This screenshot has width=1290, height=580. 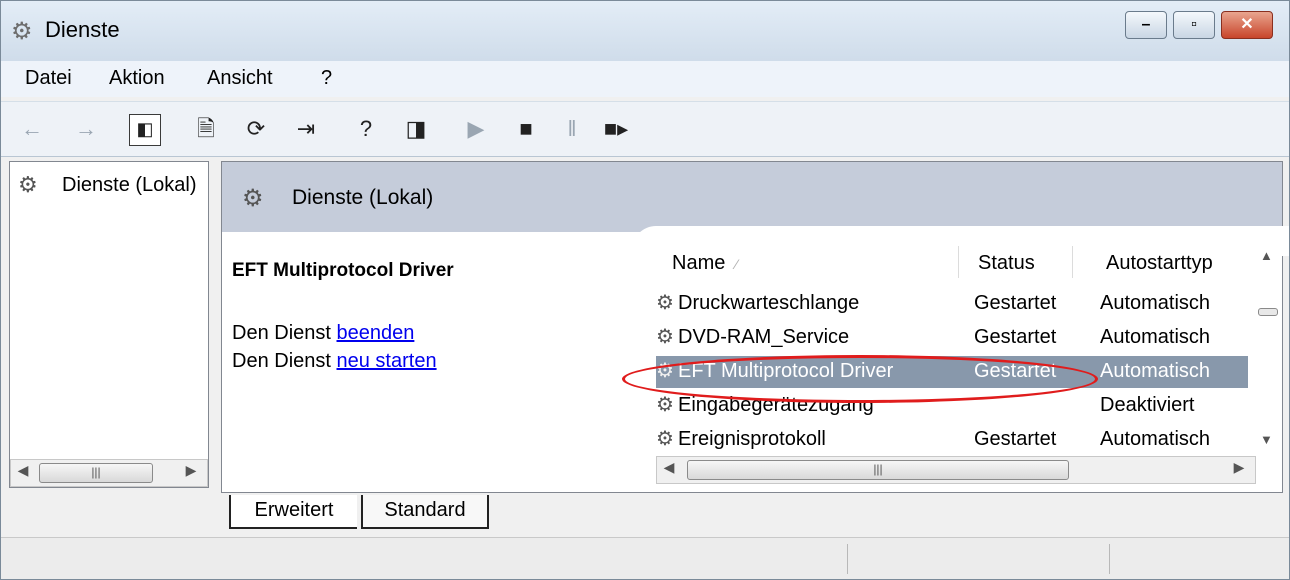 What do you see at coordinates (137, 78) in the screenshot?
I see `menu-aktion: Aktion` at bounding box center [137, 78].